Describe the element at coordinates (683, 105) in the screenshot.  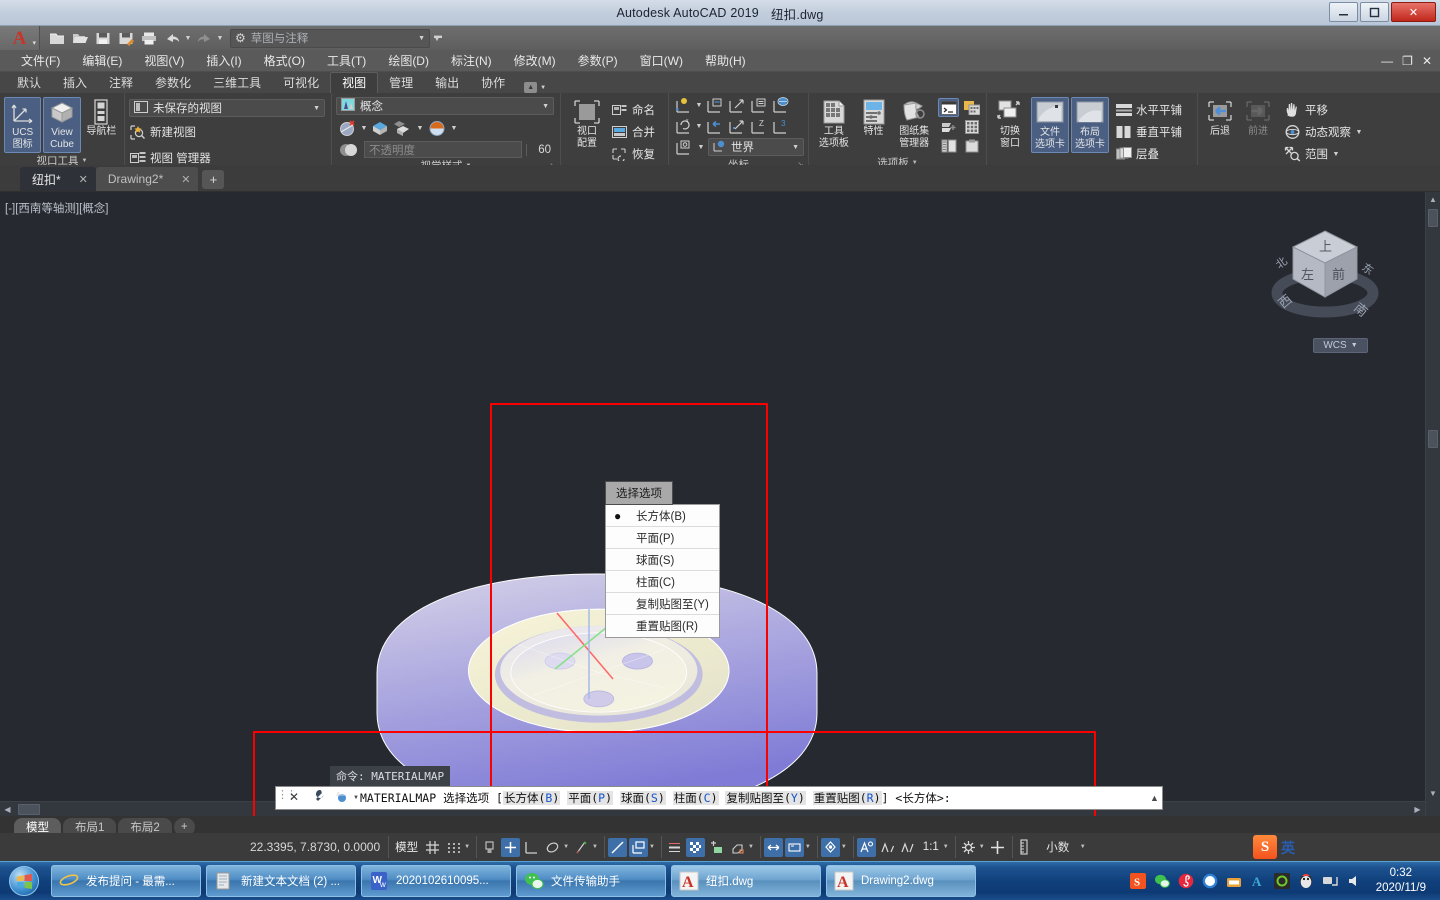
I see `ucs-named-icon` at that location.